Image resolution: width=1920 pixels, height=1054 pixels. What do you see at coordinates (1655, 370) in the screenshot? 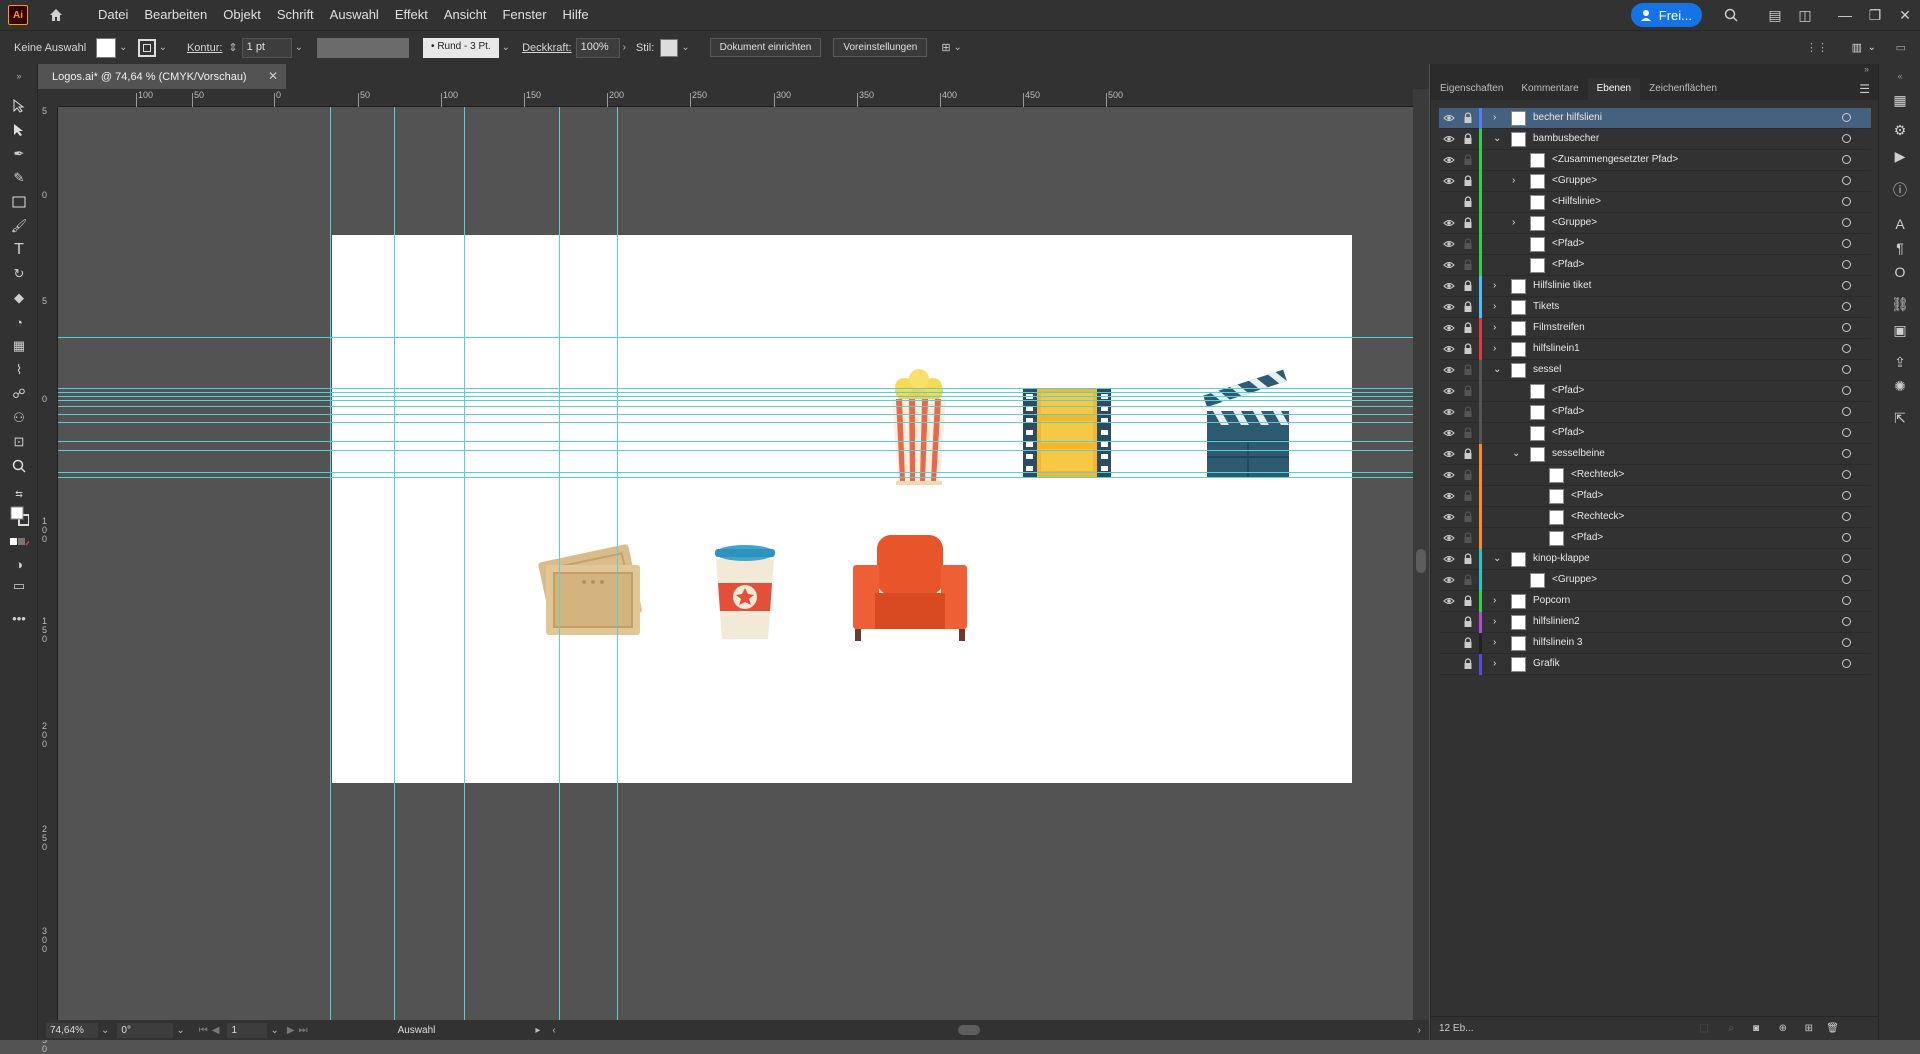
I see `layer-row: ⌄ sessel` at bounding box center [1655, 370].